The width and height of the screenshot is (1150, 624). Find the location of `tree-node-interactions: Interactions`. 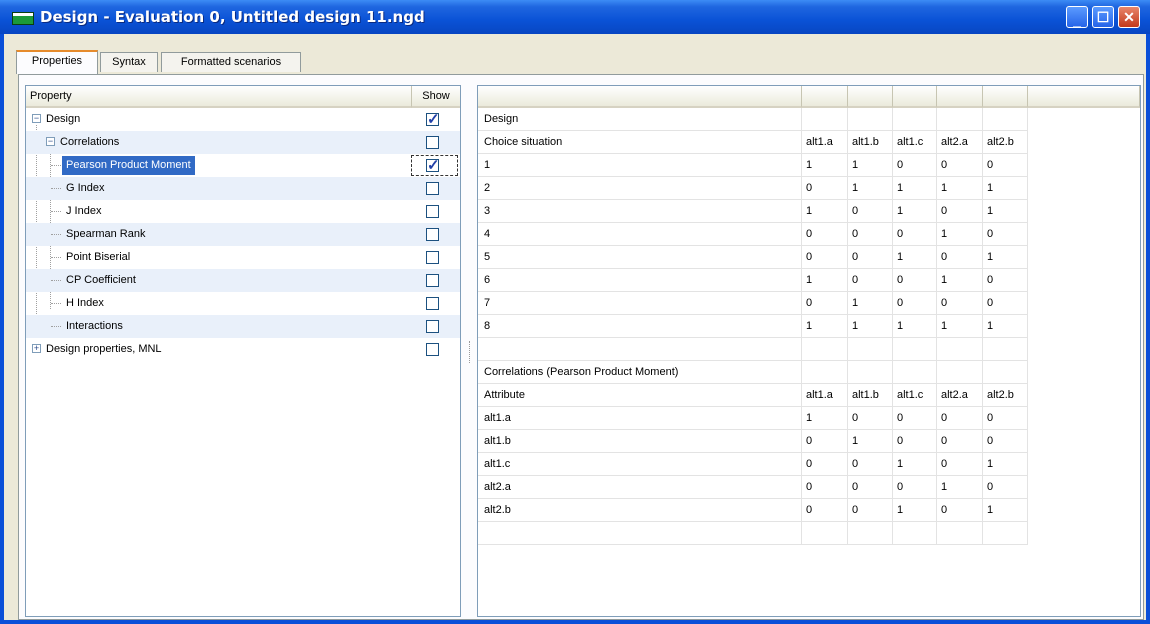

tree-node-interactions: Interactions is located at coordinates (243, 326).